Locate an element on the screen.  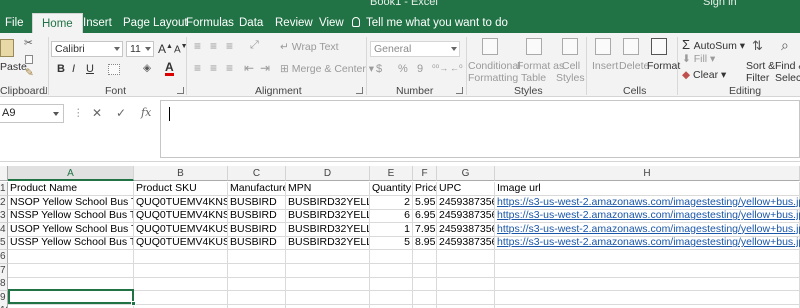
sort-filter-button: Sort & Filter is located at coordinates (760, 72).